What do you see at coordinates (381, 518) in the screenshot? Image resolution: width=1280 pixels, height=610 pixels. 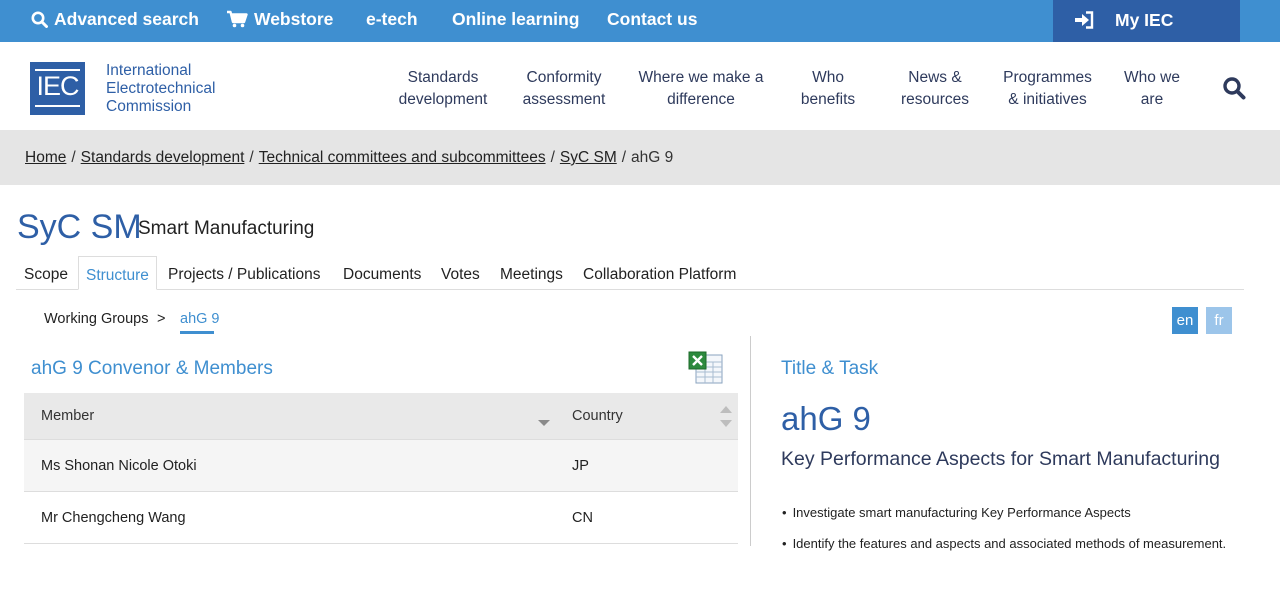 I see `table-row: Mr Chengcheng Wang CN` at bounding box center [381, 518].